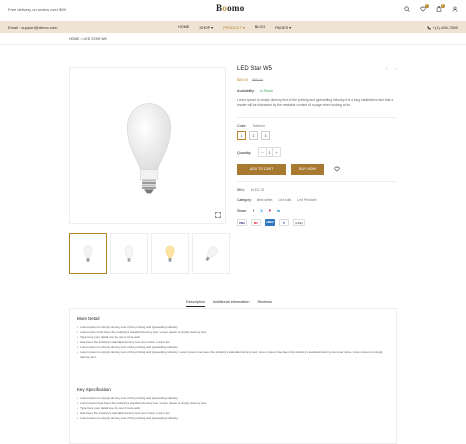  What do you see at coordinates (265, 135) in the screenshot?
I see `swatch-3: 3` at bounding box center [265, 135].